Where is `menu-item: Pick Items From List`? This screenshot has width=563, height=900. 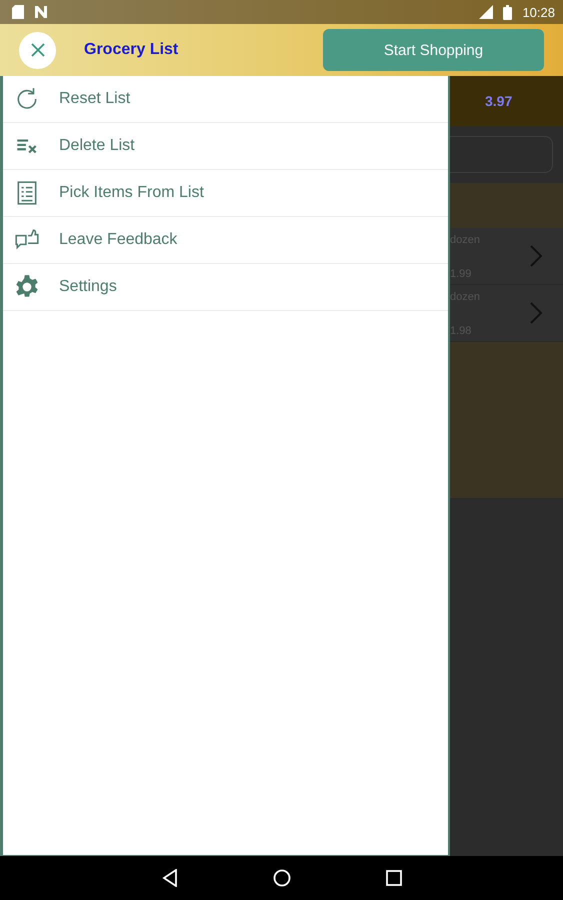
menu-item: Pick Items From List is located at coordinates (225, 193).